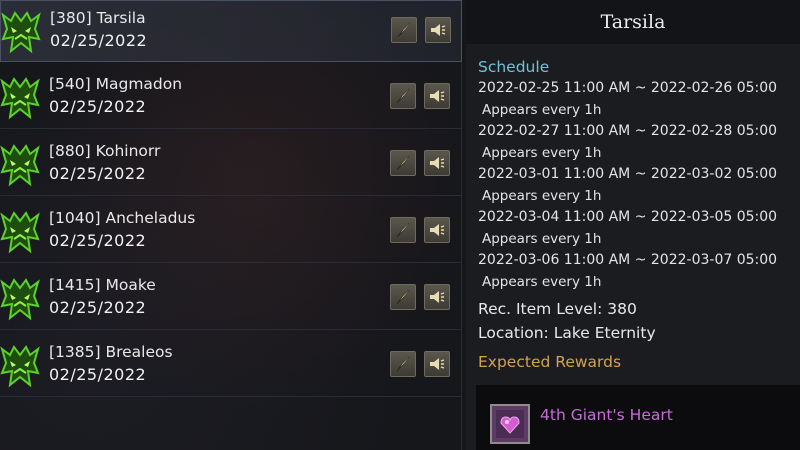 The height and width of the screenshot is (450, 800). Describe the element at coordinates (606, 415) in the screenshot. I see `reward-name: 4th Giant's Heart` at that location.